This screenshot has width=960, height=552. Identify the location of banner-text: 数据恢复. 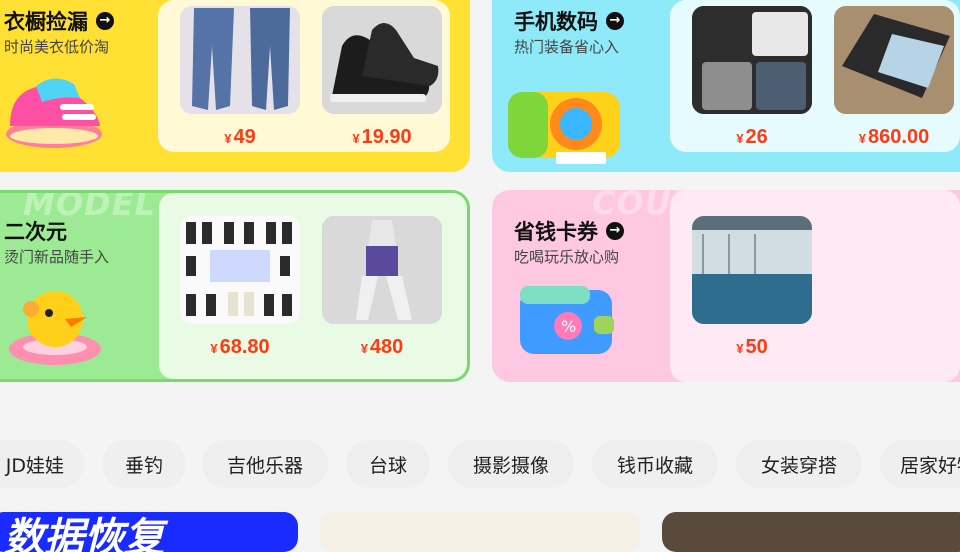
(84, 533).